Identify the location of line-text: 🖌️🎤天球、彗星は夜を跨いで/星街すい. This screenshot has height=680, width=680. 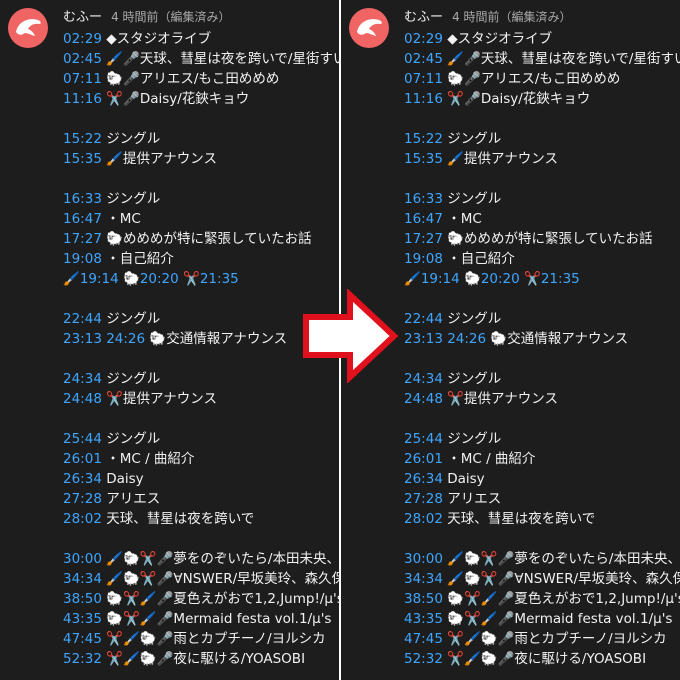
(220, 59).